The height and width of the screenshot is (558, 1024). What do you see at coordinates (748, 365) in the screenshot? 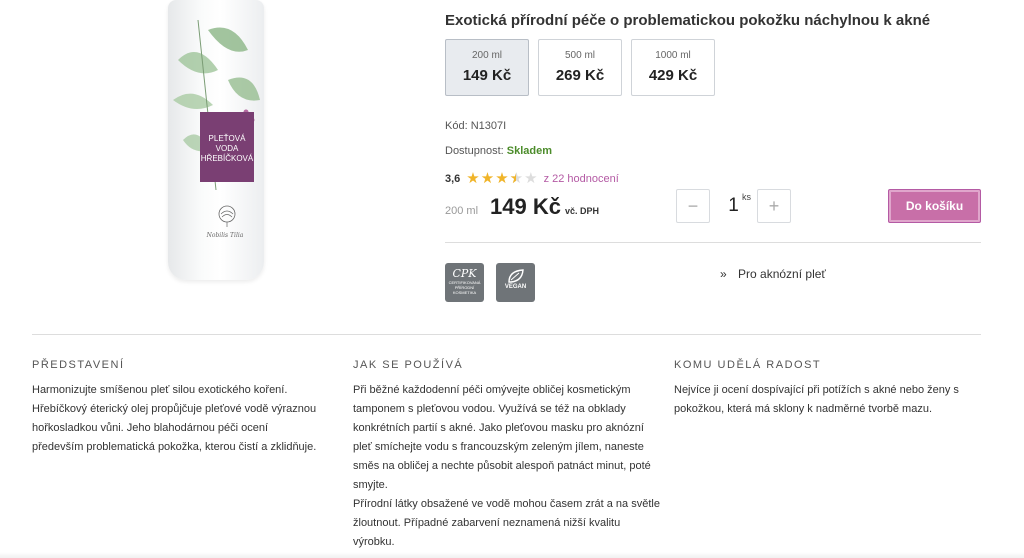
I see `section-heading: KOMU UDĚLÁ RADOST` at bounding box center [748, 365].